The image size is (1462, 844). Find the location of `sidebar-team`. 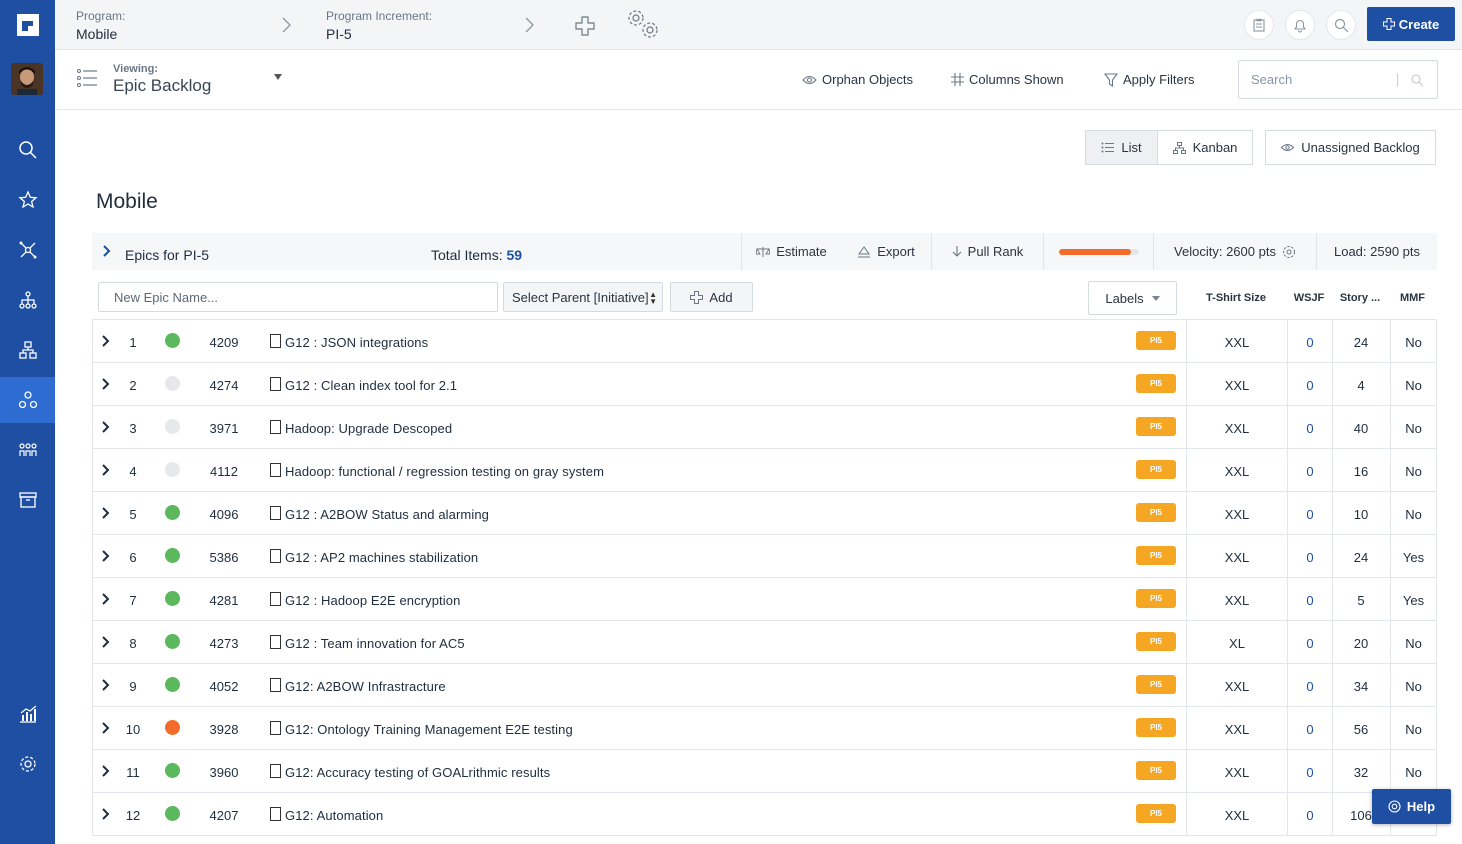

sidebar-team is located at coordinates (27, 450).